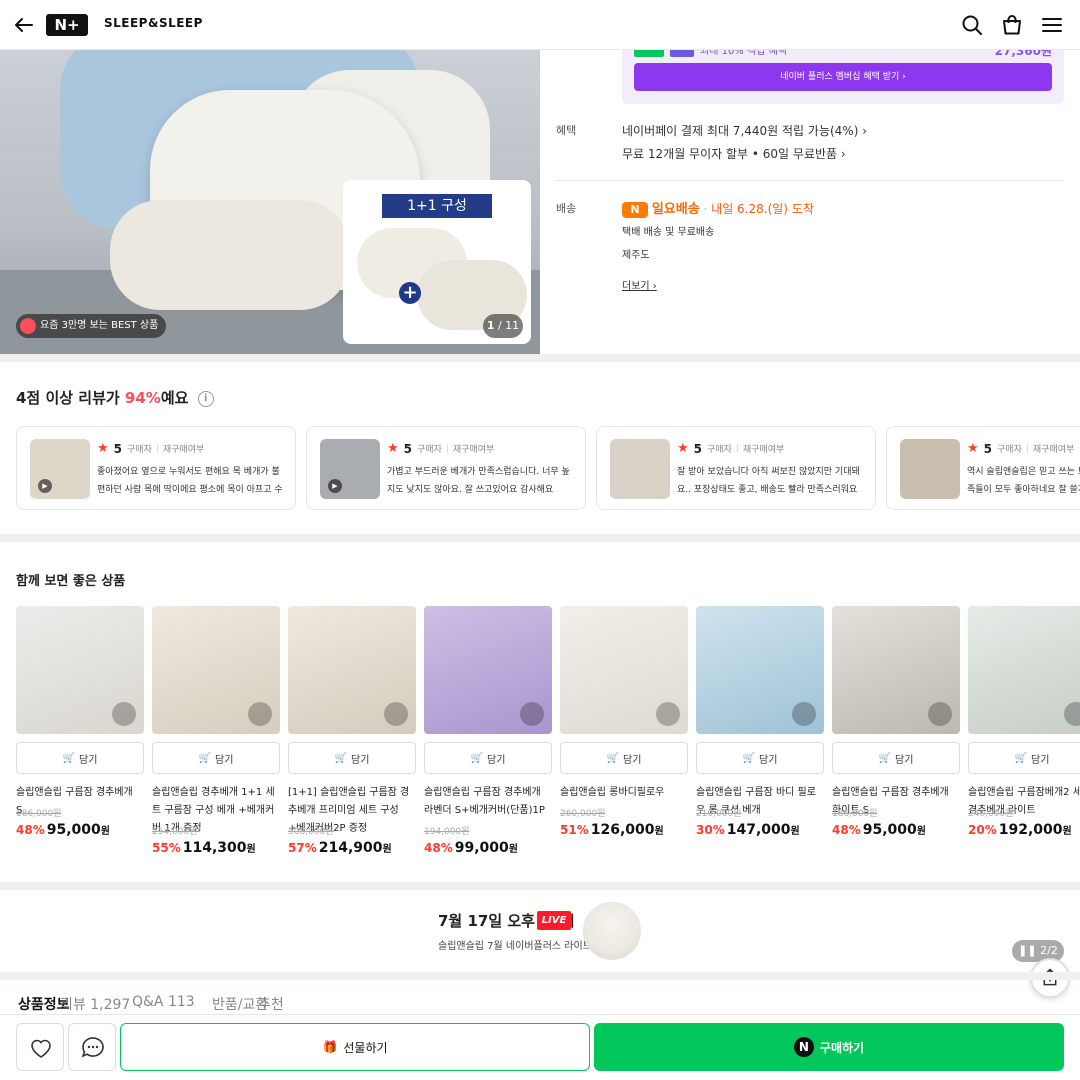  Describe the element at coordinates (335, 486) in the screenshot. I see `play-icon: ▶` at that location.